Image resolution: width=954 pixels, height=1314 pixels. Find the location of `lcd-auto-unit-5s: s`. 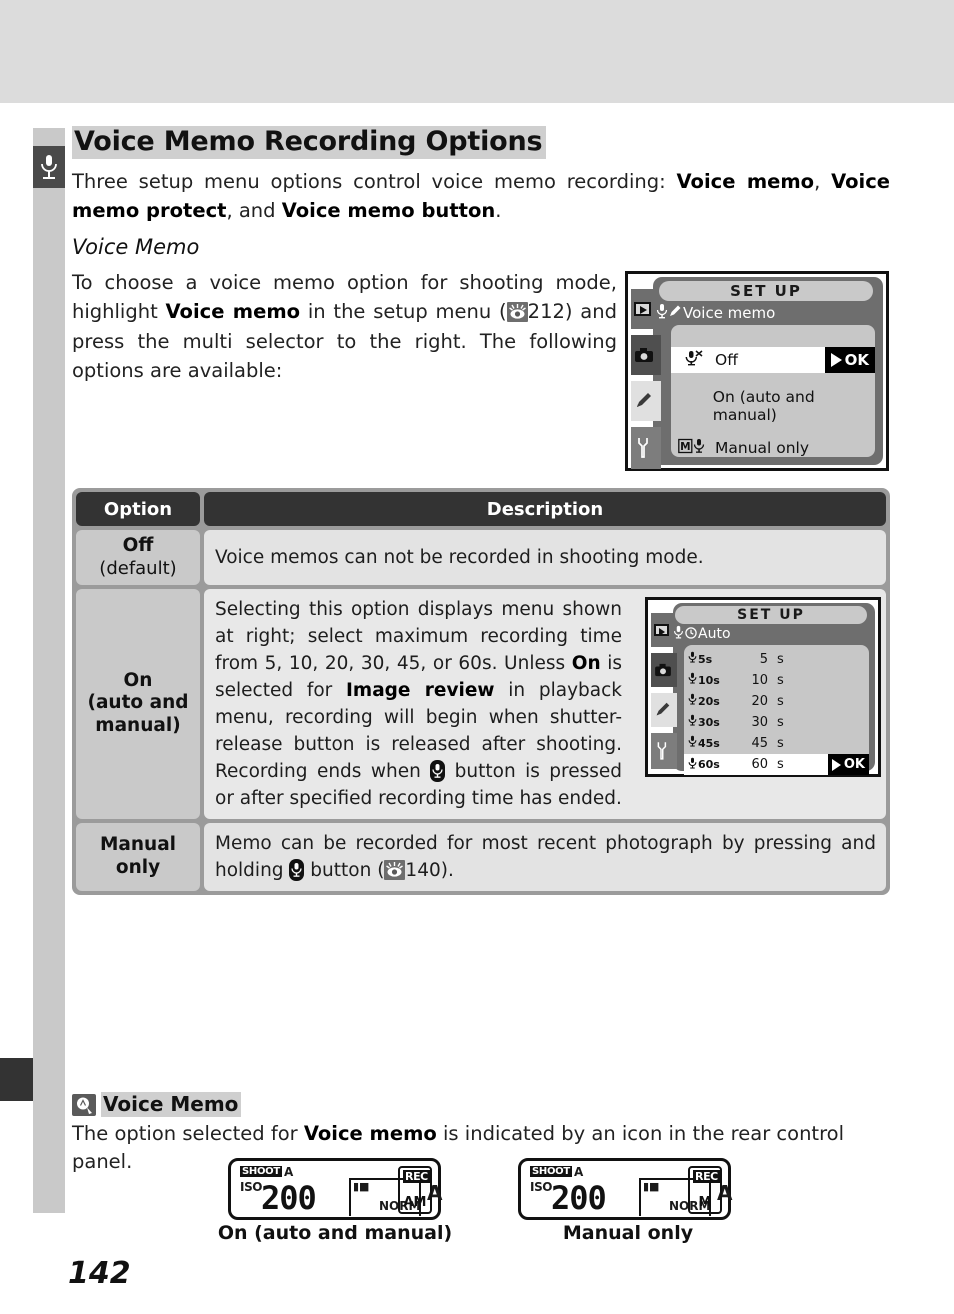

lcd-auto-unit-5s: s is located at coordinates (780, 659).